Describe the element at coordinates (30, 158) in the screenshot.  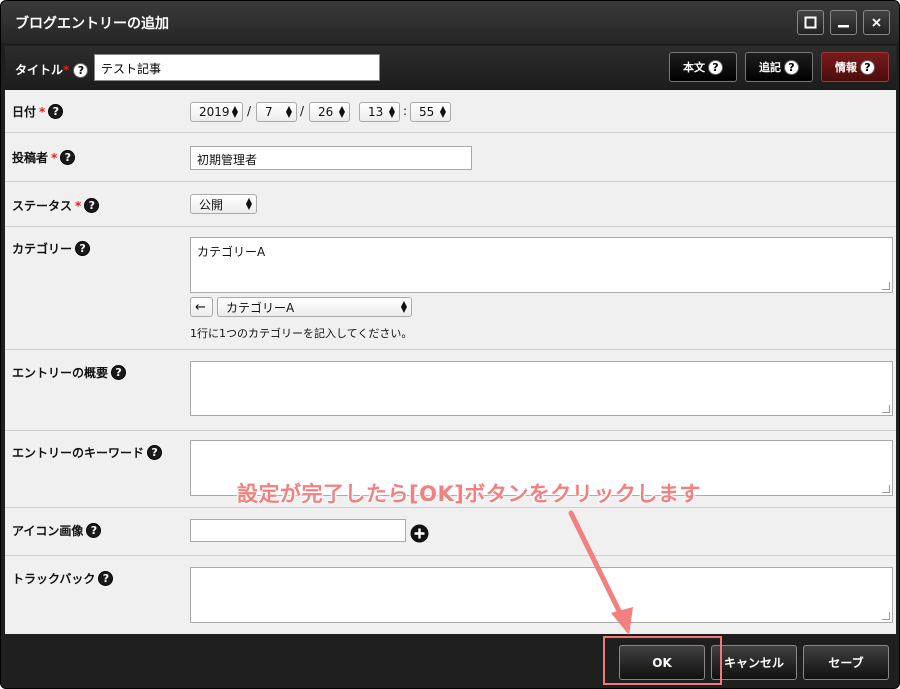
I see `author-label-text: 投稿者` at that location.